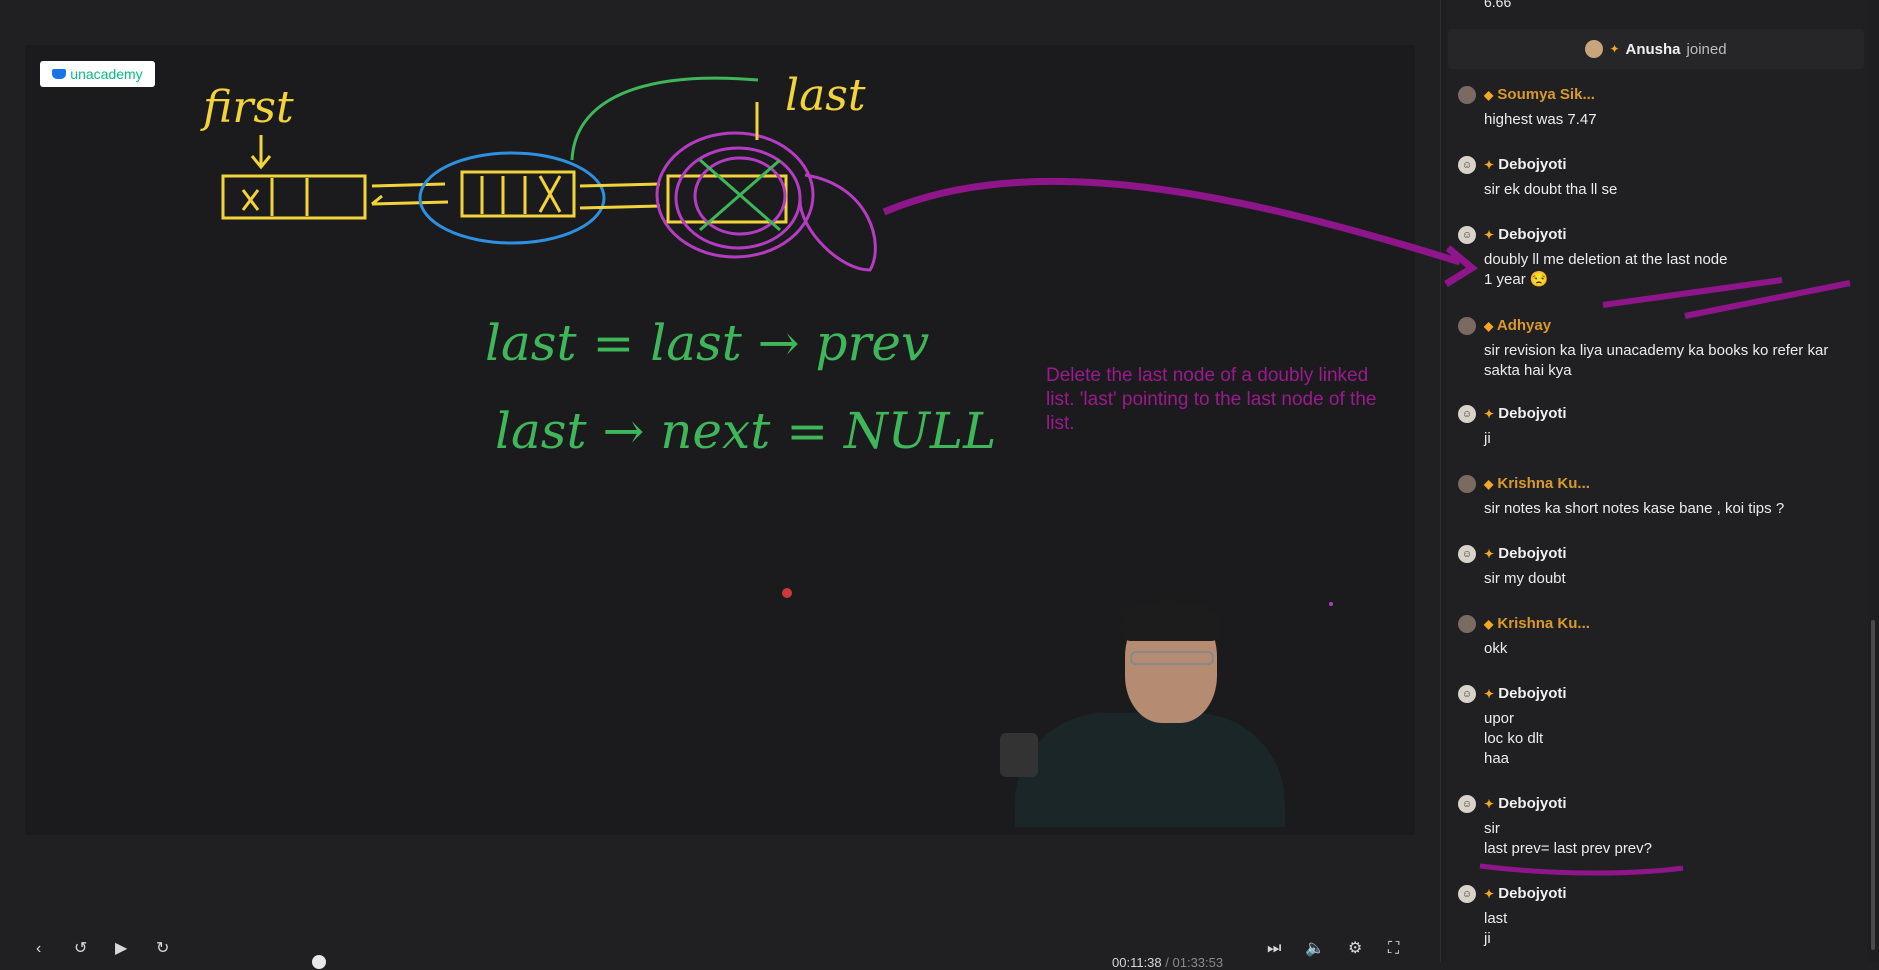  Describe the element at coordinates (1706, 49) in the screenshot. I see `joined-suffix: joined` at that location.